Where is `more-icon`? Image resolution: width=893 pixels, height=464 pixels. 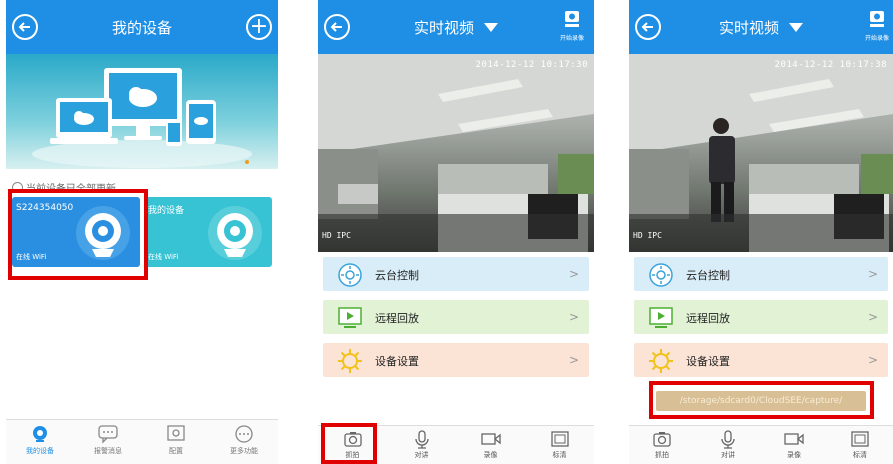
more-icon is located at coordinates (244, 434).